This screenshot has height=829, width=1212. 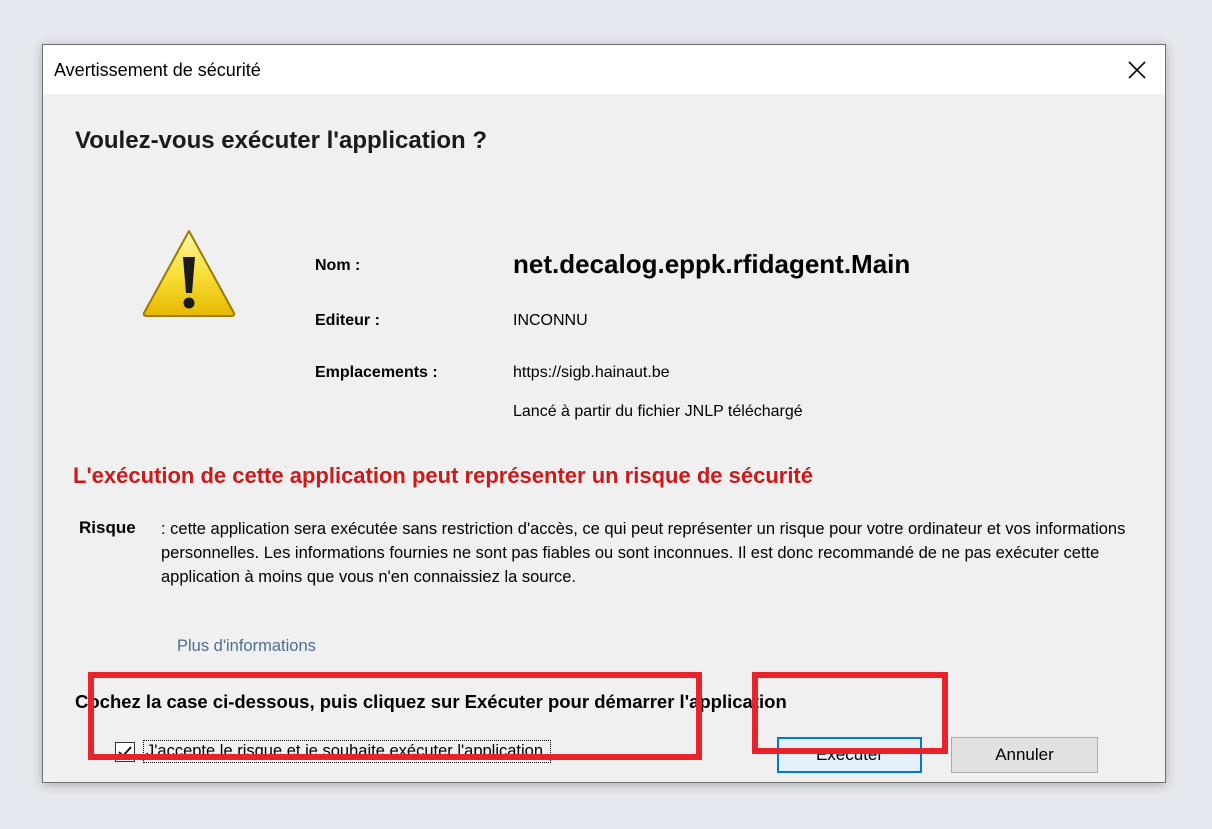 What do you see at coordinates (550, 320) in the screenshot?
I see `publisher-value: INCONNU` at bounding box center [550, 320].